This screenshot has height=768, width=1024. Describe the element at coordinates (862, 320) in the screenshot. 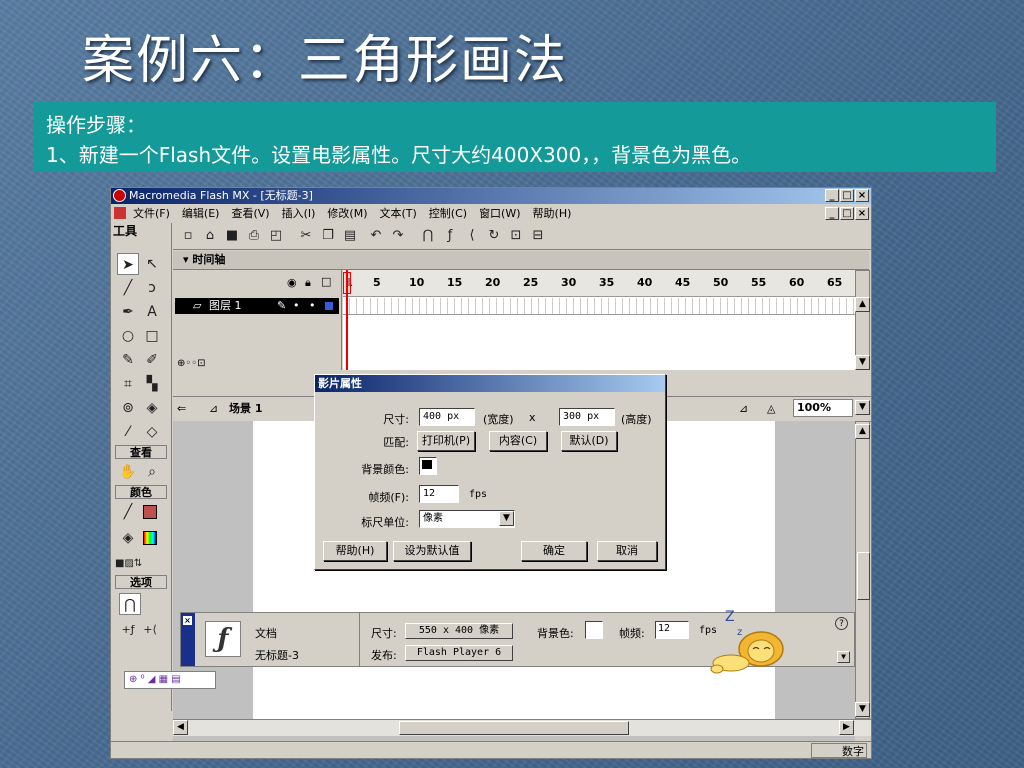

I see `timeline-vscroll: ▲ ▼` at that location.